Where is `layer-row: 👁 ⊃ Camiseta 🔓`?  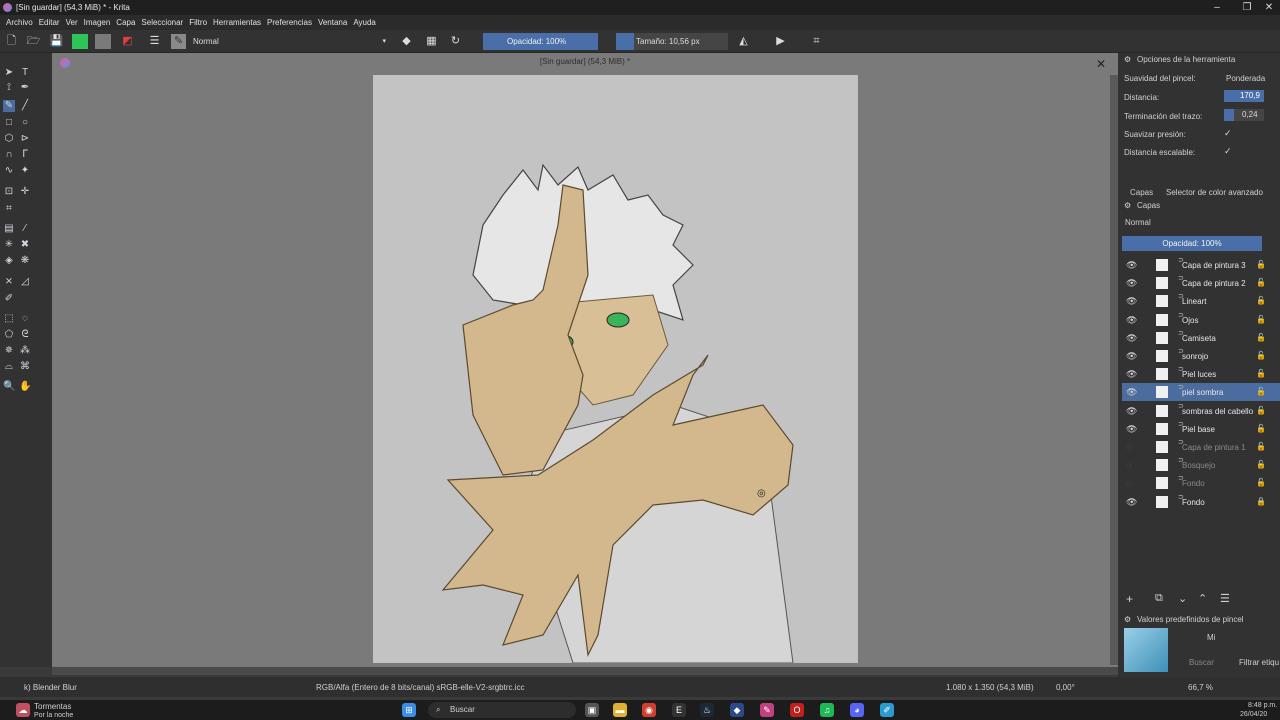 layer-row: 👁 ⊃ Camiseta 🔓 is located at coordinates (1201, 338).